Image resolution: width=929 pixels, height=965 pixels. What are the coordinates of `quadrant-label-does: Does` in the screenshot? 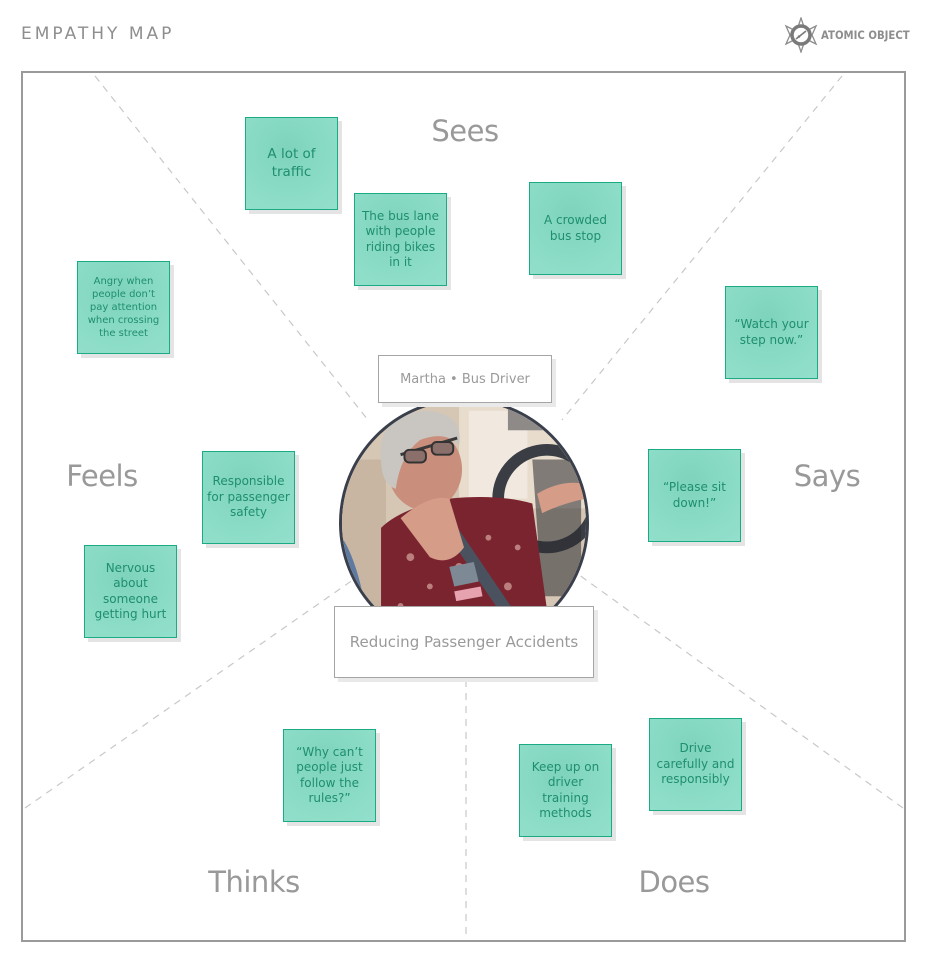 It's located at (674, 882).